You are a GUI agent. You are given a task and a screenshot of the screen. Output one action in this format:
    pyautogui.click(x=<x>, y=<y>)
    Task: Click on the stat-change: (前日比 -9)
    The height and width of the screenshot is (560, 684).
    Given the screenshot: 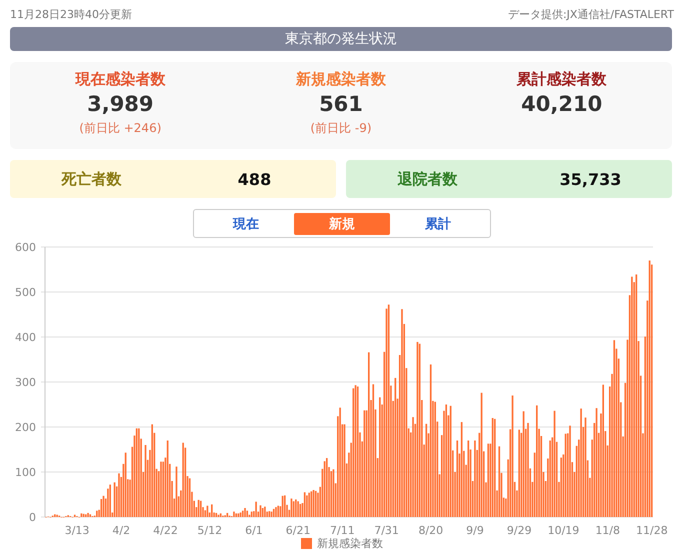 What is the action you would take?
    pyautogui.click(x=341, y=128)
    